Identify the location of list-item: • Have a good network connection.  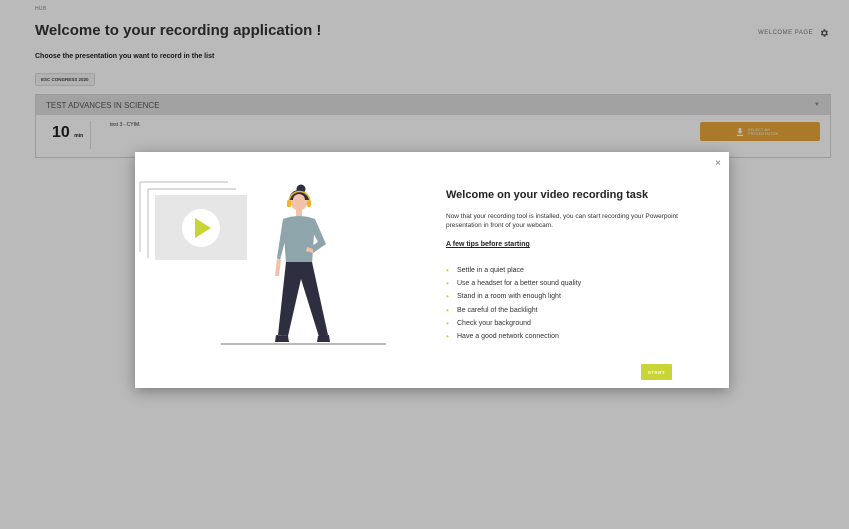
(513, 336).